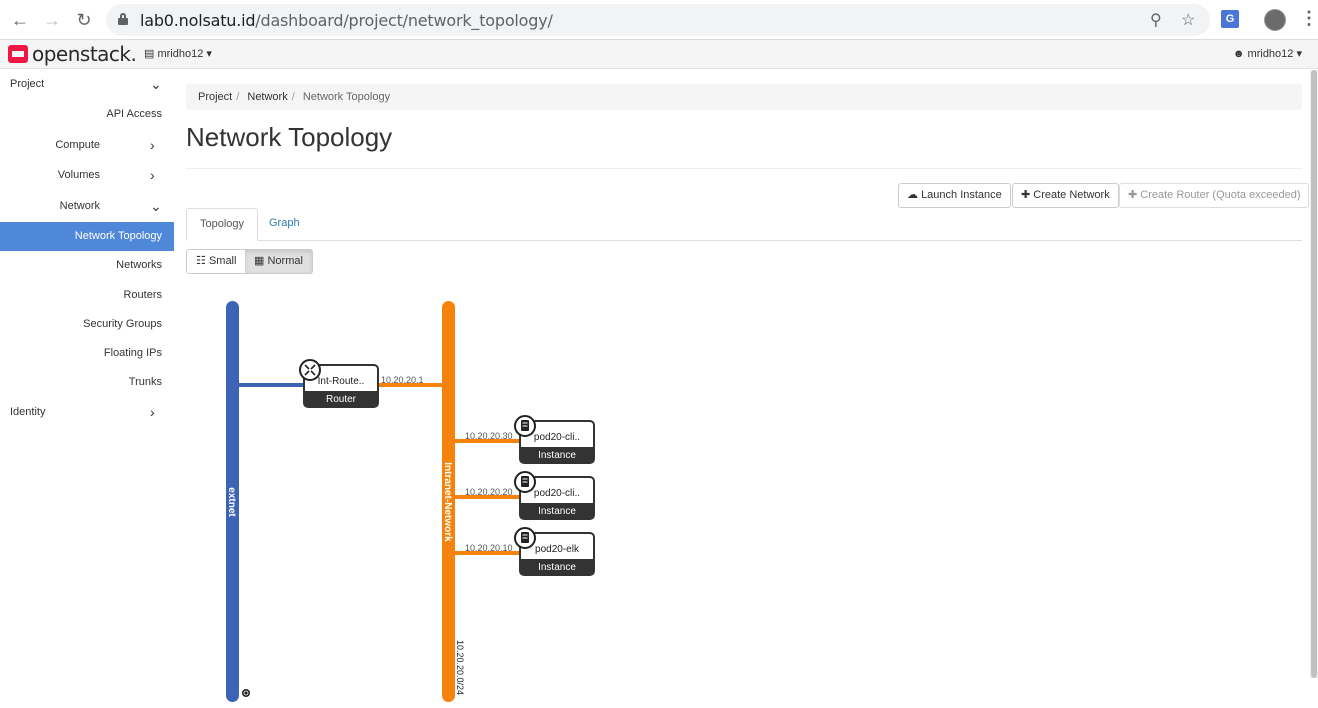  What do you see at coordinates (557, 549) in the screenshot?
I see `instance-name: pod20-elk` at bounding box center [557, 549].